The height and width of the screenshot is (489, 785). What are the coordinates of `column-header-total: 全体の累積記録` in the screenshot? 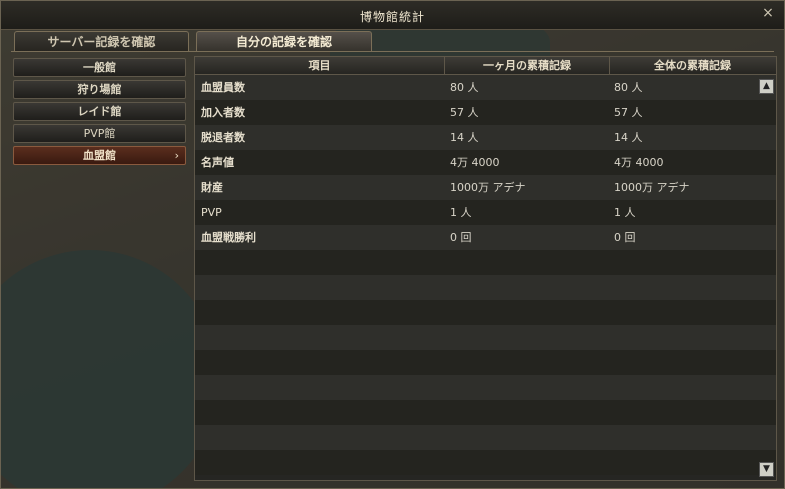 It's located at (692, 65).